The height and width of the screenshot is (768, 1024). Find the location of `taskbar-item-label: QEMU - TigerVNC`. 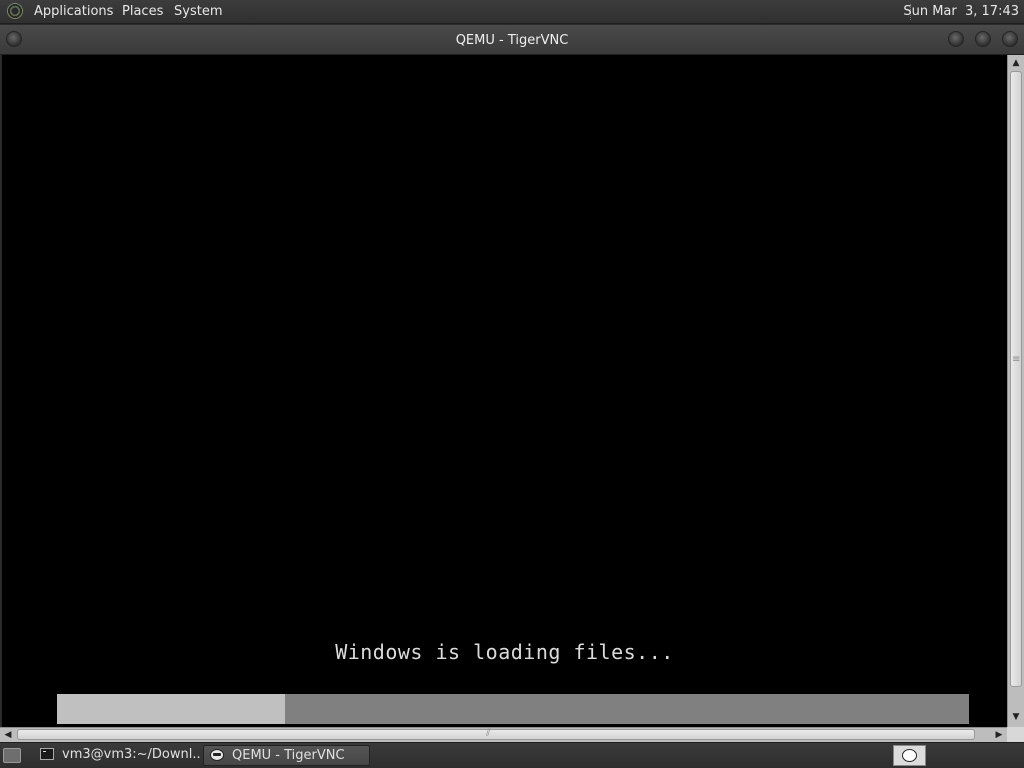

taskbar-item-label: QEMU - TigerVNC is located at coordinates (288, 755).